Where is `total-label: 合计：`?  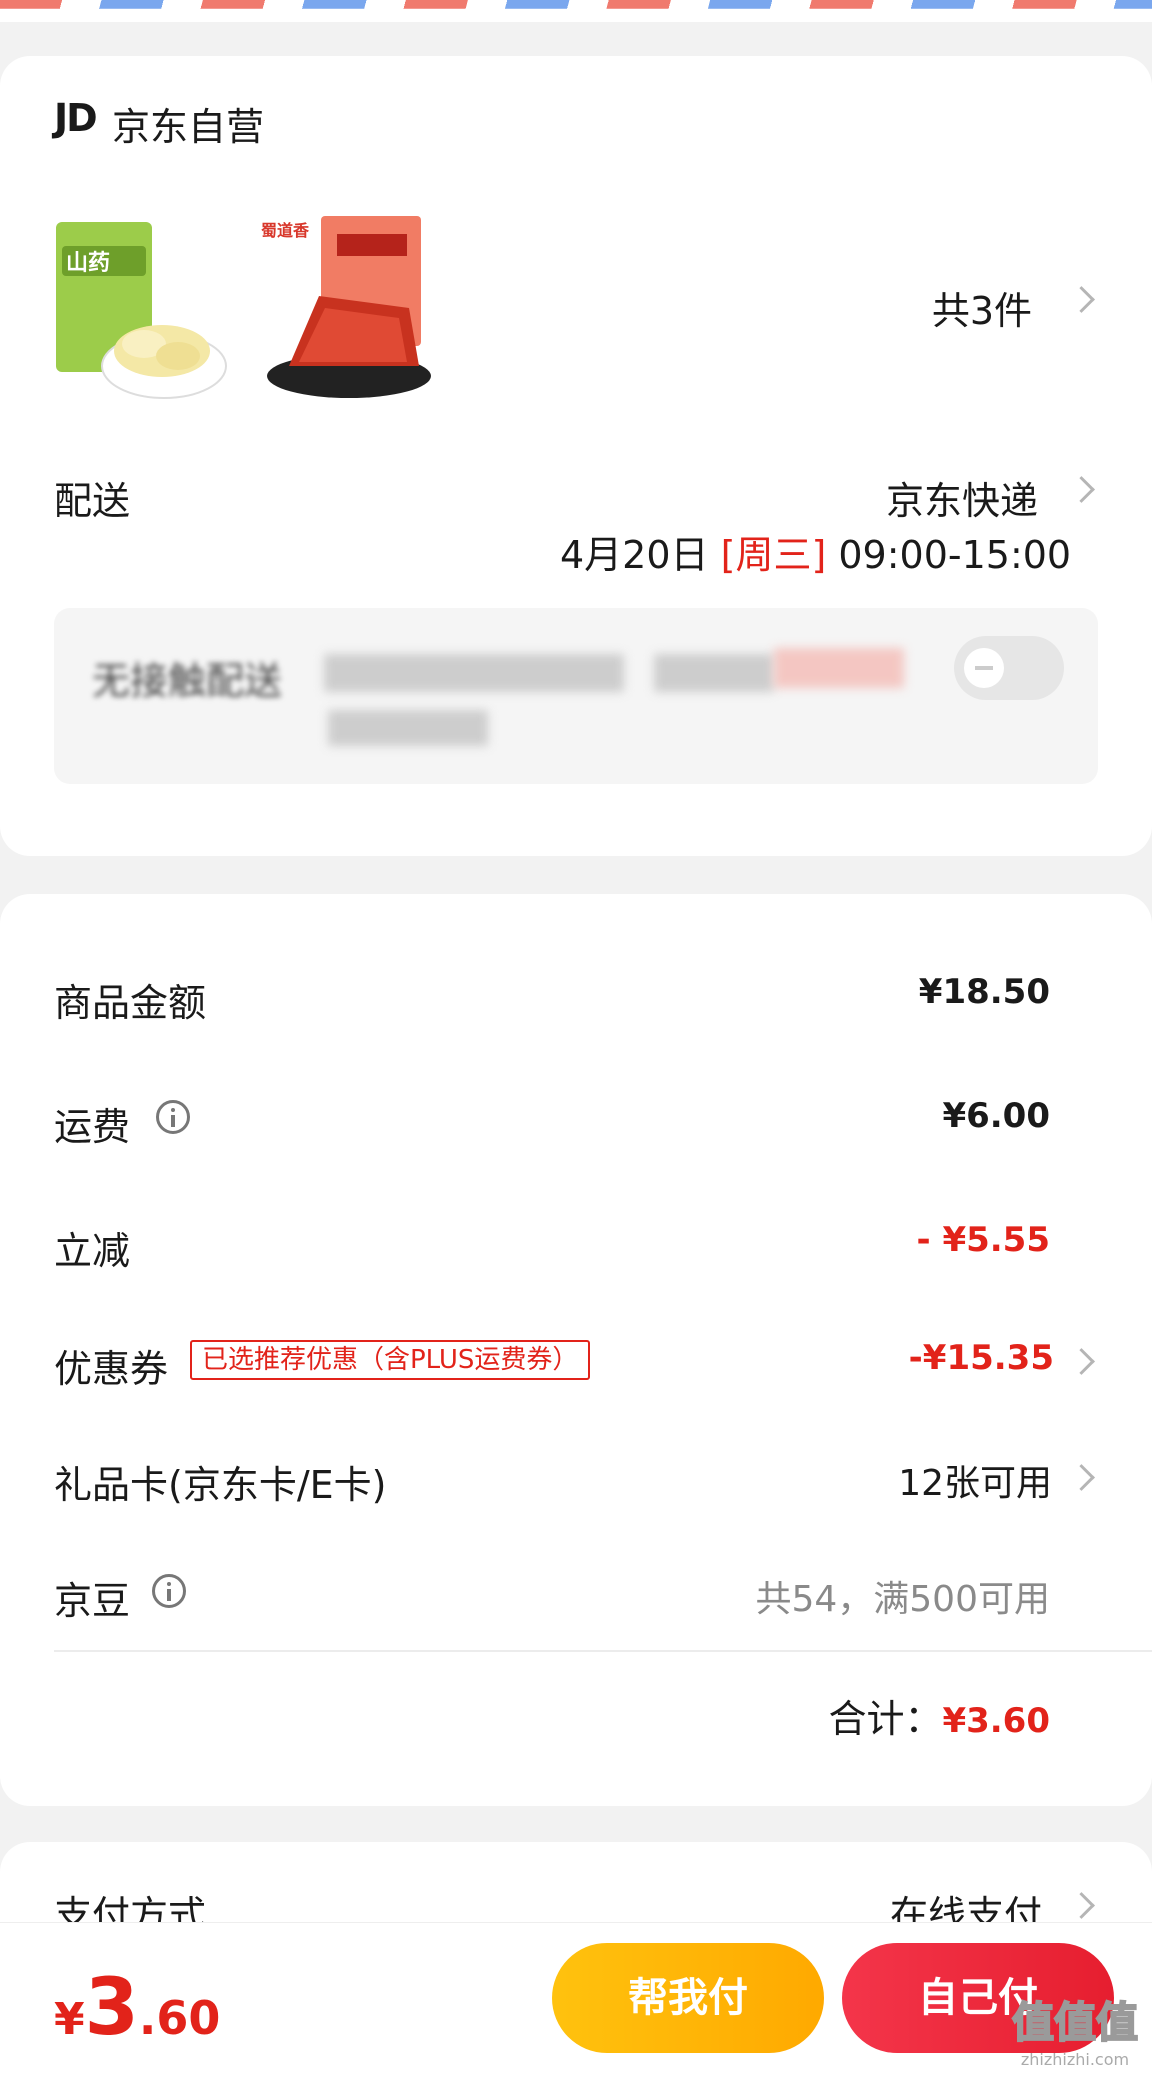 total-label: 合计： is located at coordinates (885, 1719).